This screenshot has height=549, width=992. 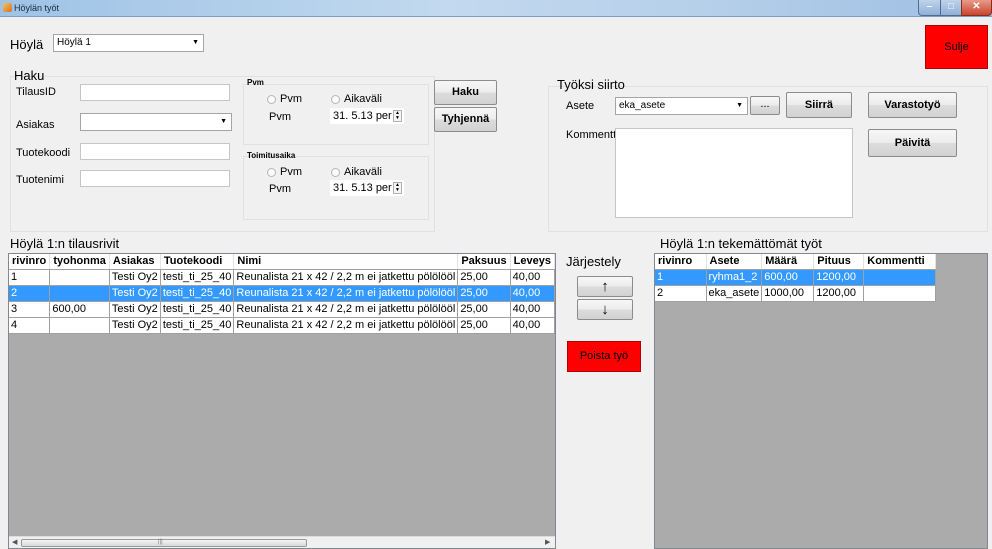 I want to click on column-header: Paksuus, so click(x=484, y=262).